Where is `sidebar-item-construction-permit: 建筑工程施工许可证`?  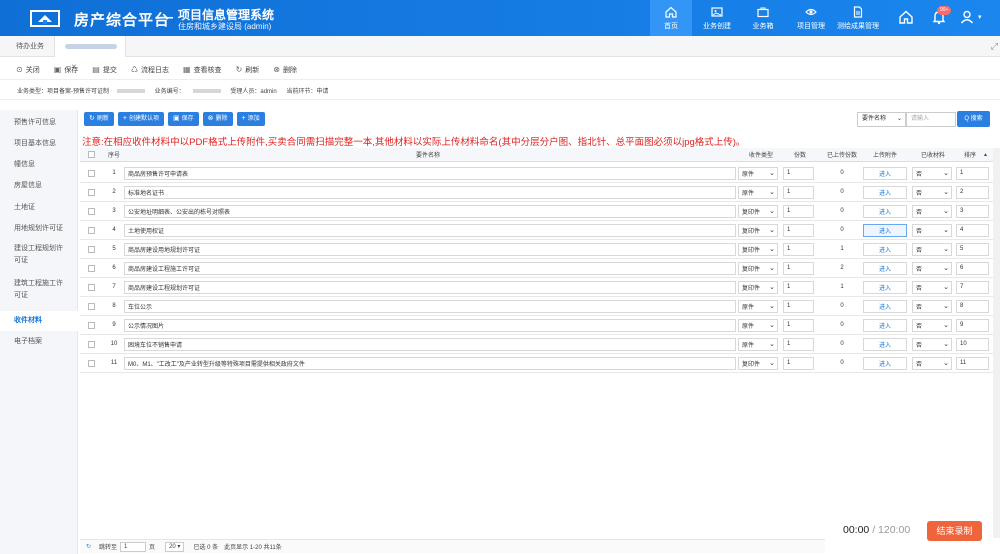
sidebar-item-construction-permit: 建筑工程施工许可证 is located at coordinates (32, 290).